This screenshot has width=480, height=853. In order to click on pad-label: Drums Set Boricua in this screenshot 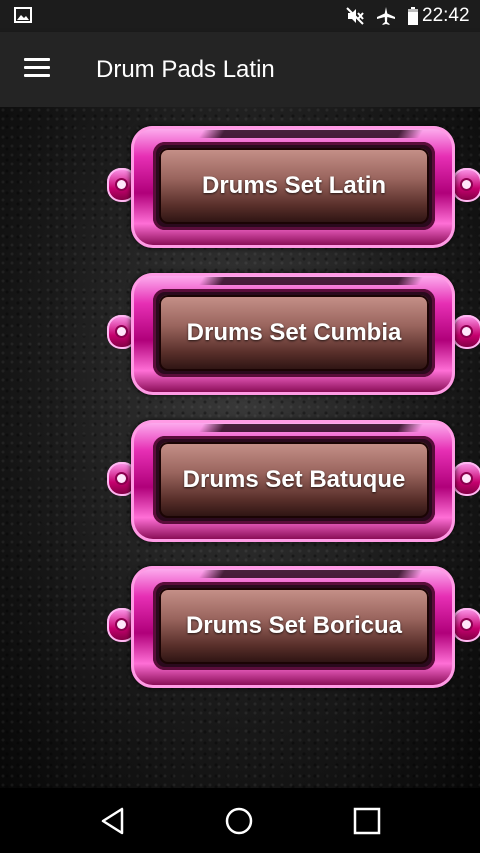, I will do `click(294, 625)`.